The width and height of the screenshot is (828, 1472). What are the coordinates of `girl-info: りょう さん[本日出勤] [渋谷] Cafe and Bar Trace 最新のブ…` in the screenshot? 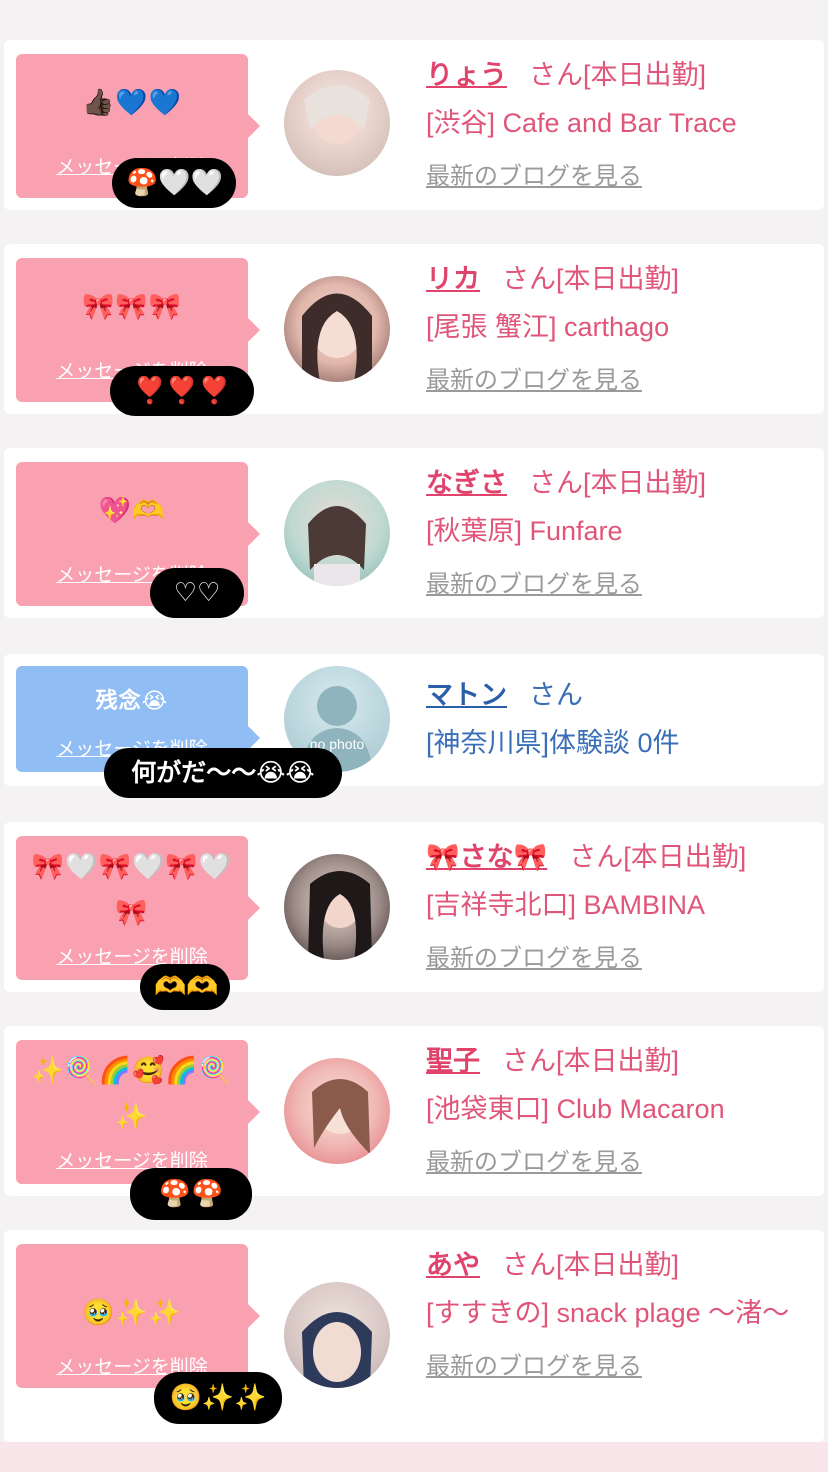 It's located at (617, 123).